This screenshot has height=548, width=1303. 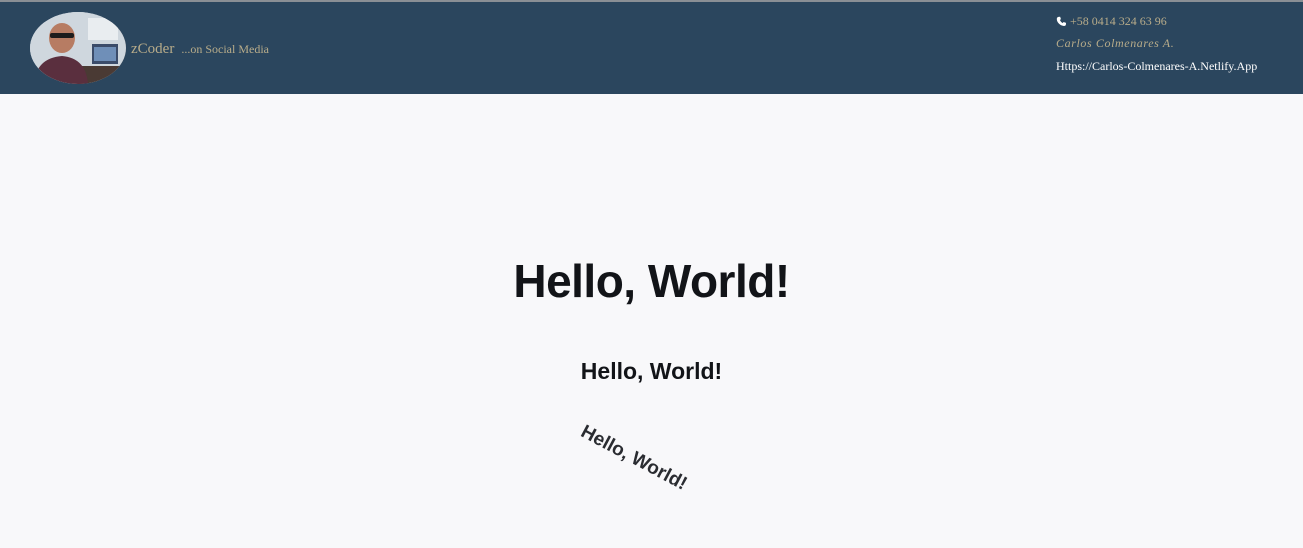 What do you see at coordinates (1061, 21) in the screenshot?
I see `phone-icon` at bounding box center [1061, 21].